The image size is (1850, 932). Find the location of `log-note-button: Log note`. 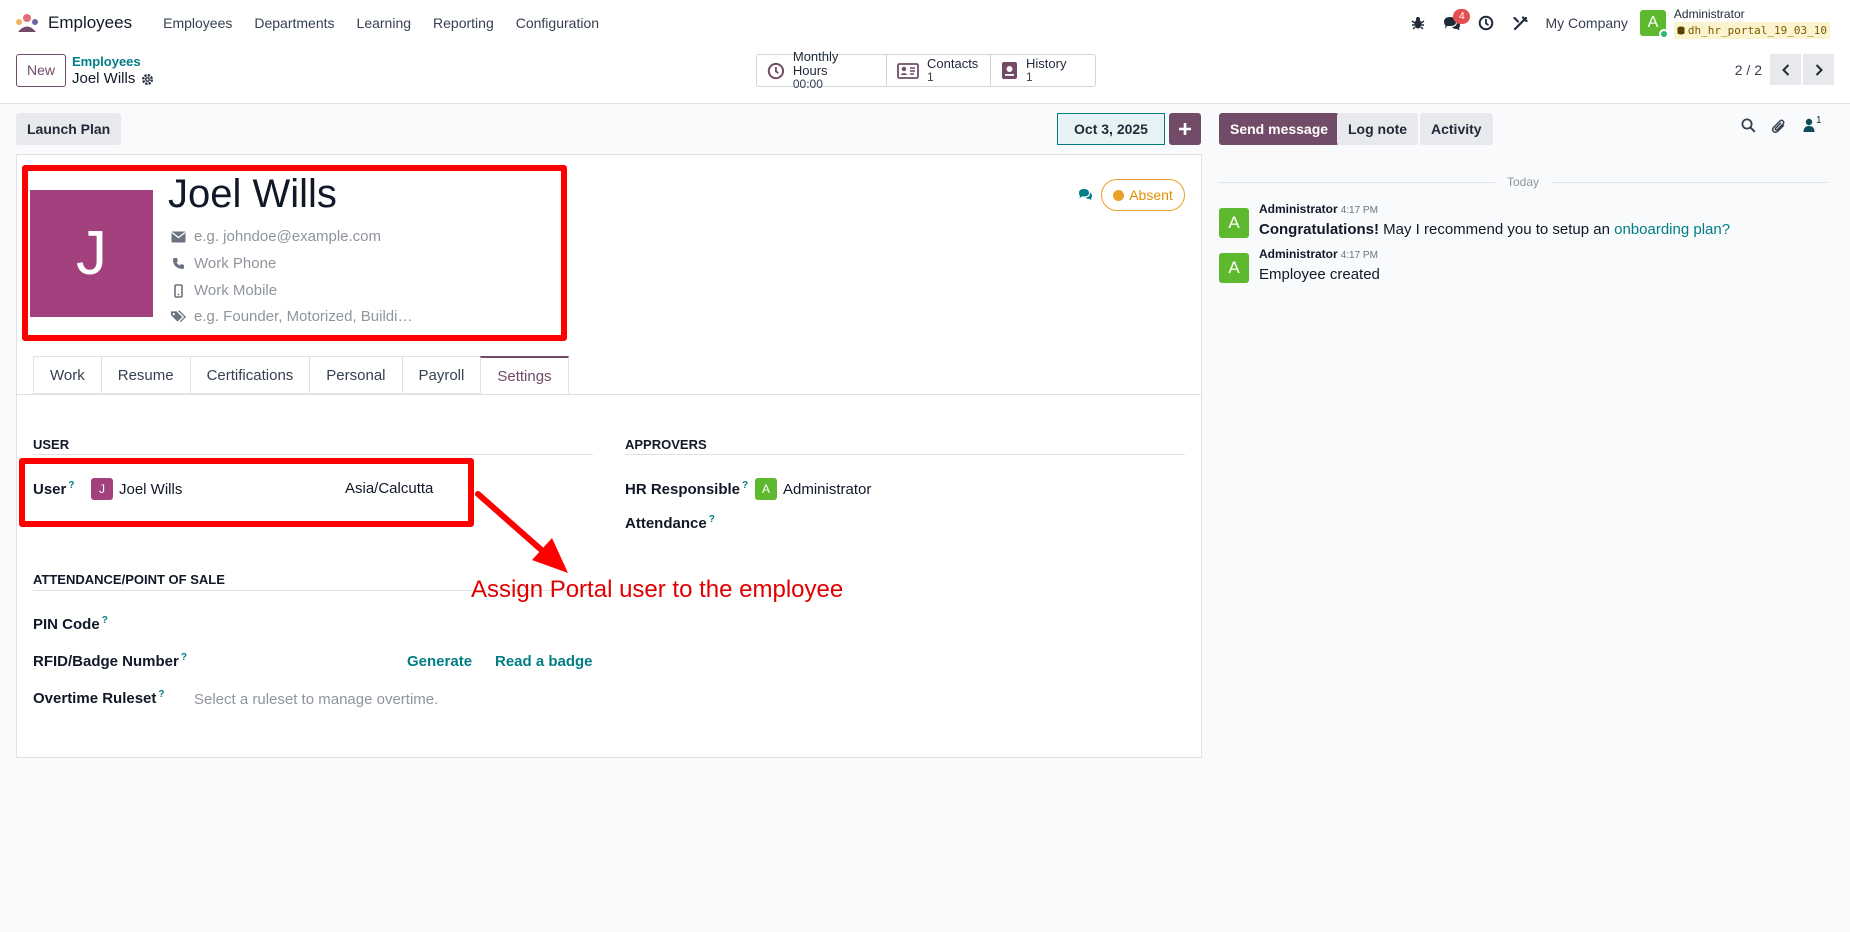

log-note-button: Log note is located at coordinates (1378, 129).